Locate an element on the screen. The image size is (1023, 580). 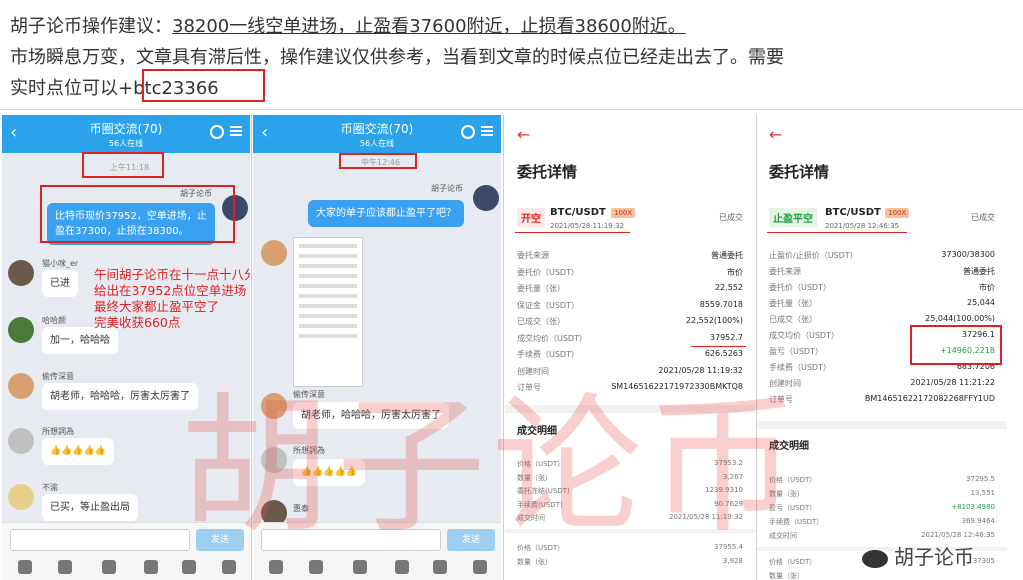
row-label: 止盈价/止损价（USDT） is located at coordinates (813, 255).